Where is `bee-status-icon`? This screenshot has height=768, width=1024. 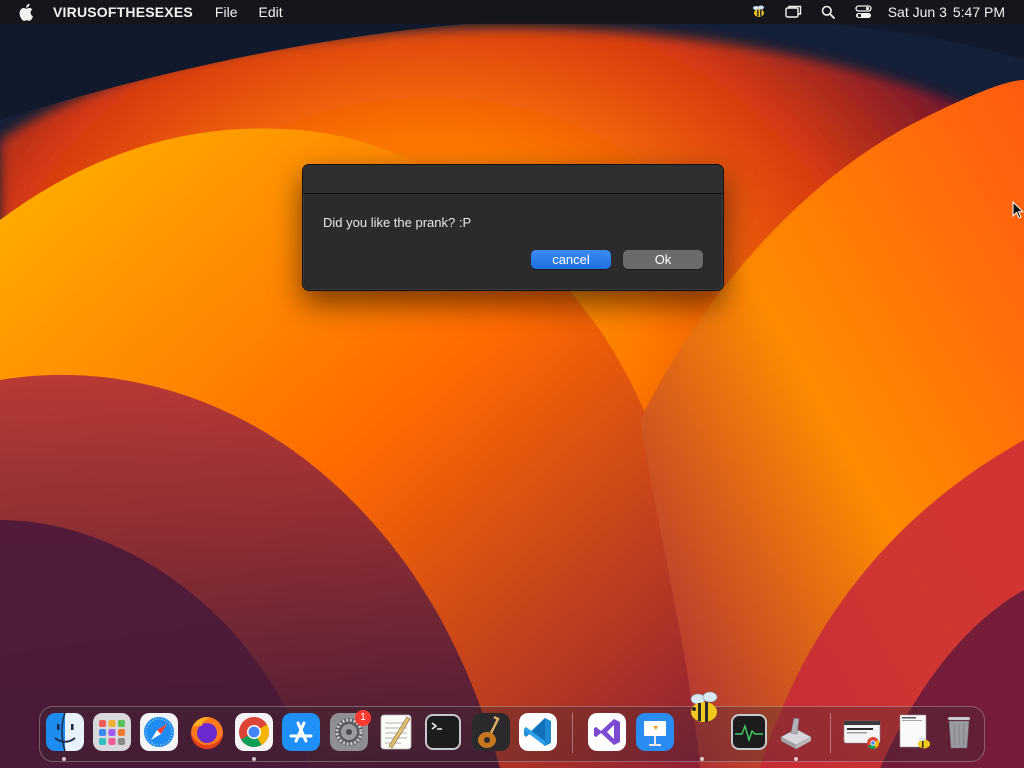
bee-status-icon is located at coordinates (758, 12).